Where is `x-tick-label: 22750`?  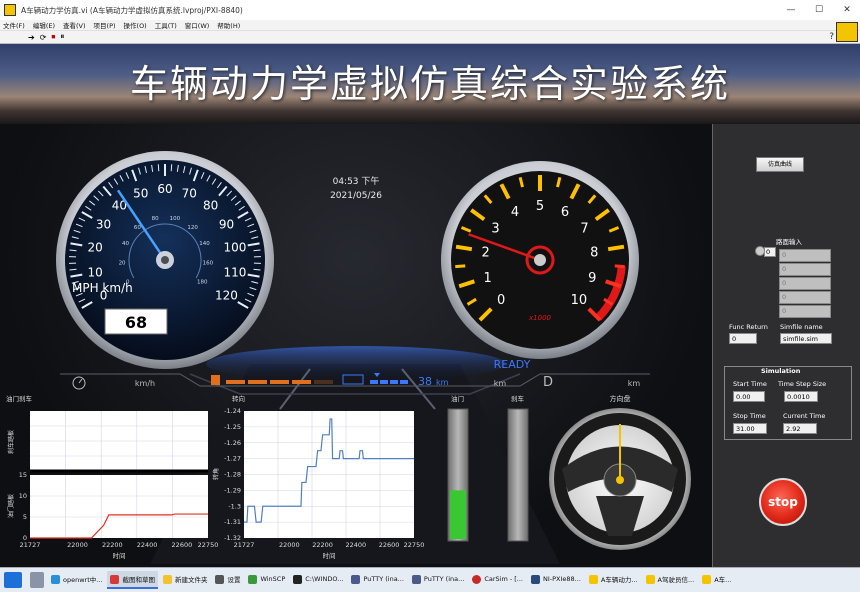
x-tick-label: 22750 is located at coordinates (414, 545).